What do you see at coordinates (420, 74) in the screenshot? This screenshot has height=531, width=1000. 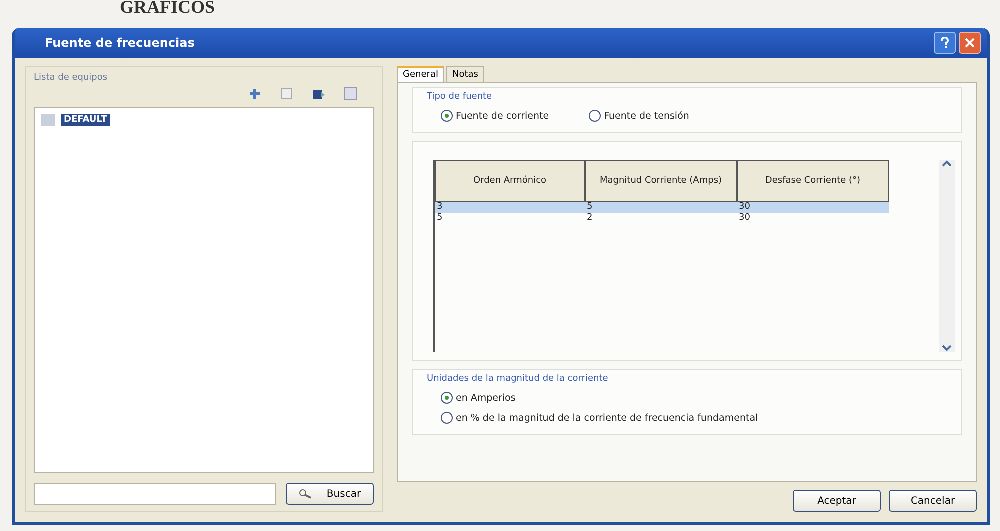 I see `tab: General` at bounding box center [420, 74].